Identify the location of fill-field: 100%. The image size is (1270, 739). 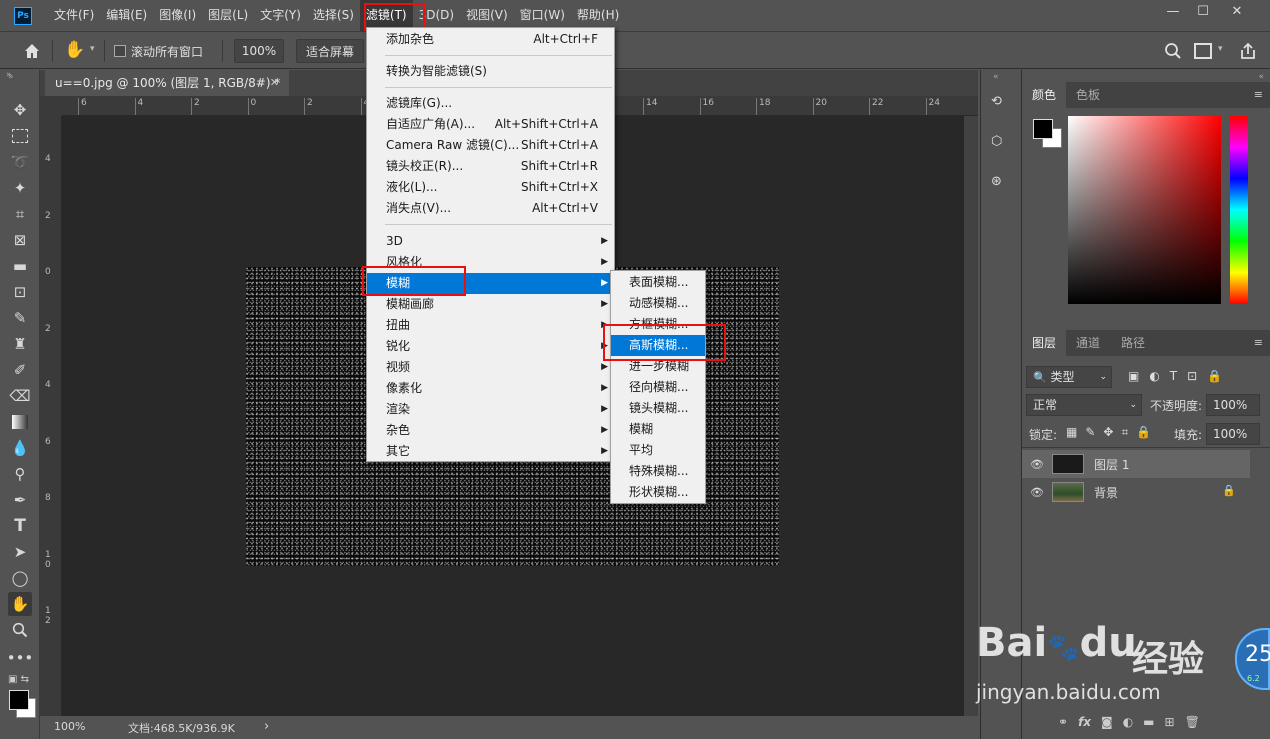
(1233, 434).